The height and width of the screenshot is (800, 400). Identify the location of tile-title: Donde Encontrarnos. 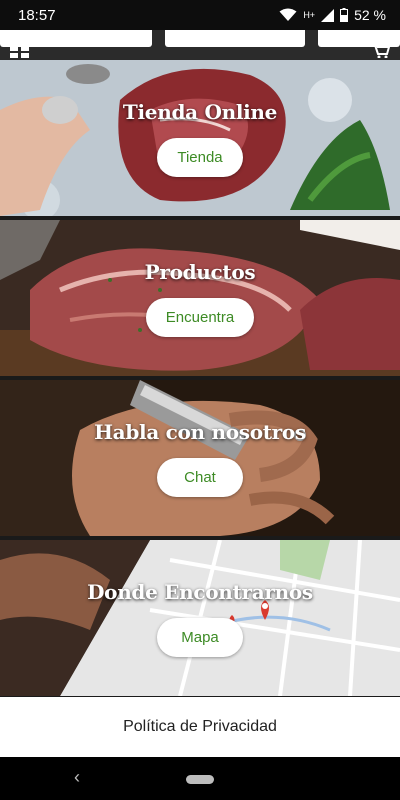
(200, 591).